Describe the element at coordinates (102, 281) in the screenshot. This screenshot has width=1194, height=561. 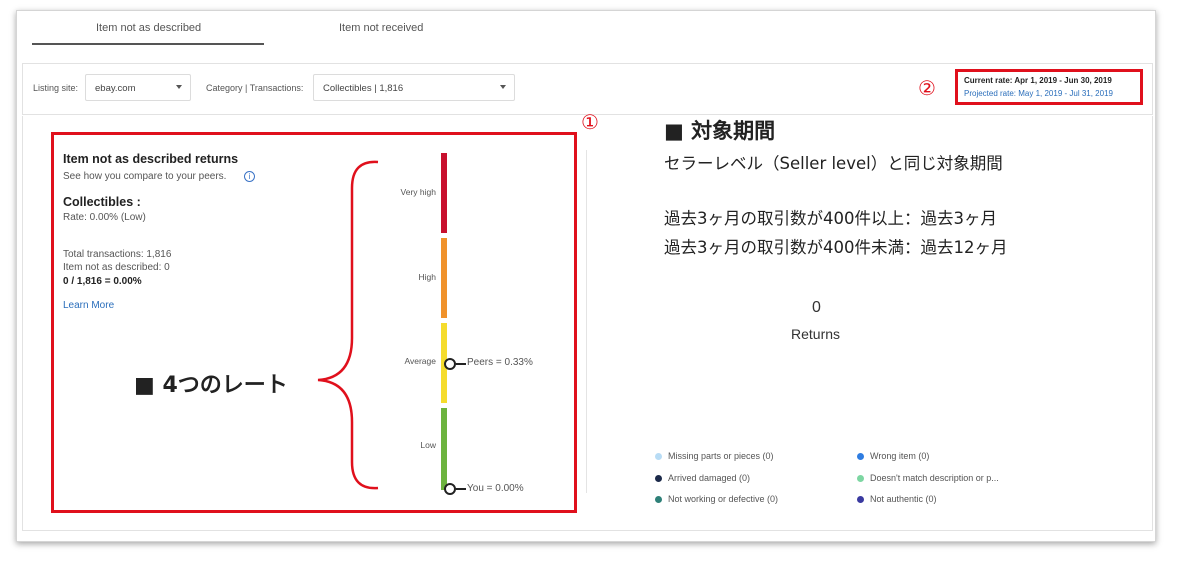
I see `rate-calculation: 0 / 1,816 = 0.00%` at that location.